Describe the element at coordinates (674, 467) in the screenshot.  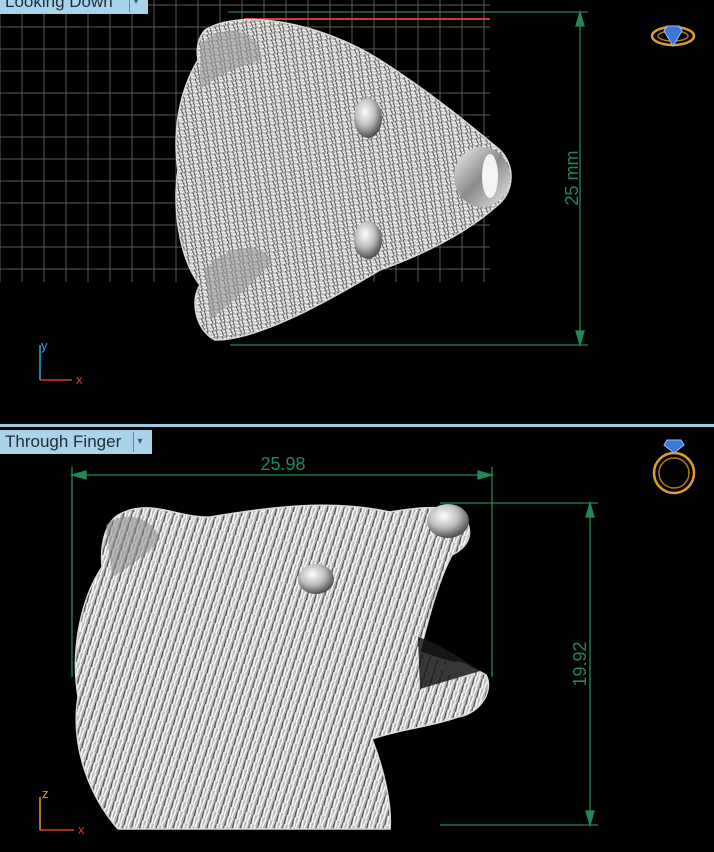
I see `ring-side-view-icon` at that location.